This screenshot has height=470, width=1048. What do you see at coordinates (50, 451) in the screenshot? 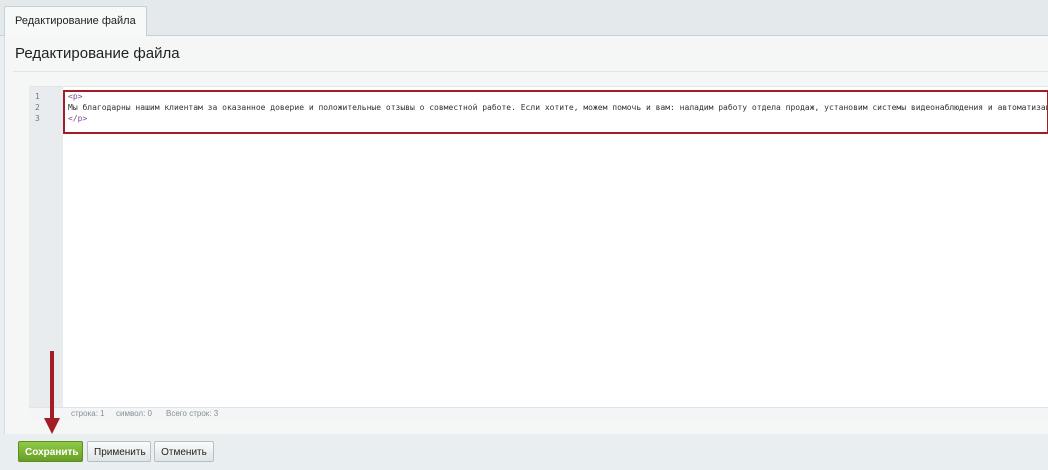
I see `save-button: Сохранить` at bounding box center [50, 451].